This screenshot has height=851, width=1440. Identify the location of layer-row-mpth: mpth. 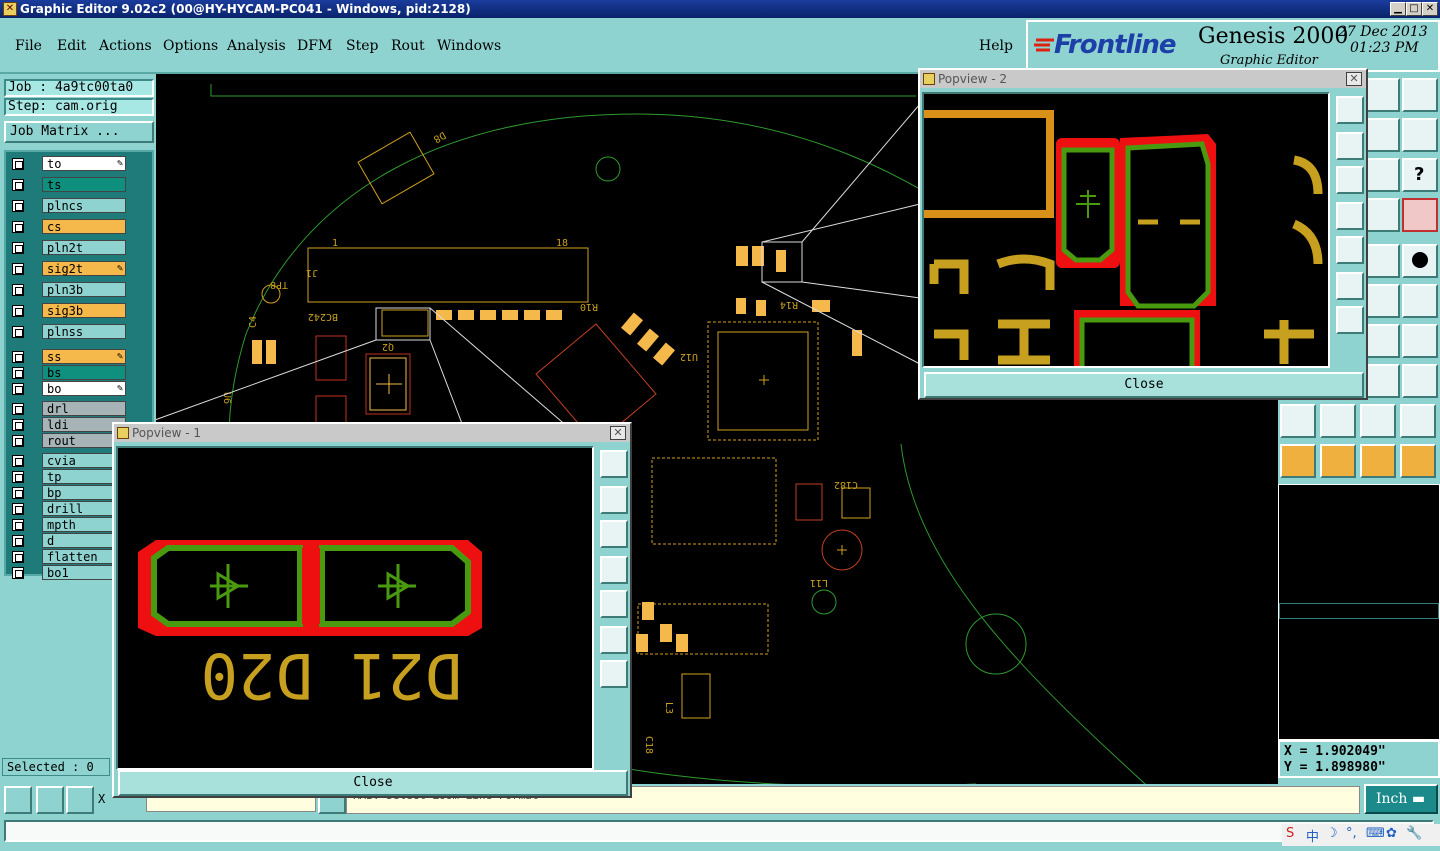
(68, 524).